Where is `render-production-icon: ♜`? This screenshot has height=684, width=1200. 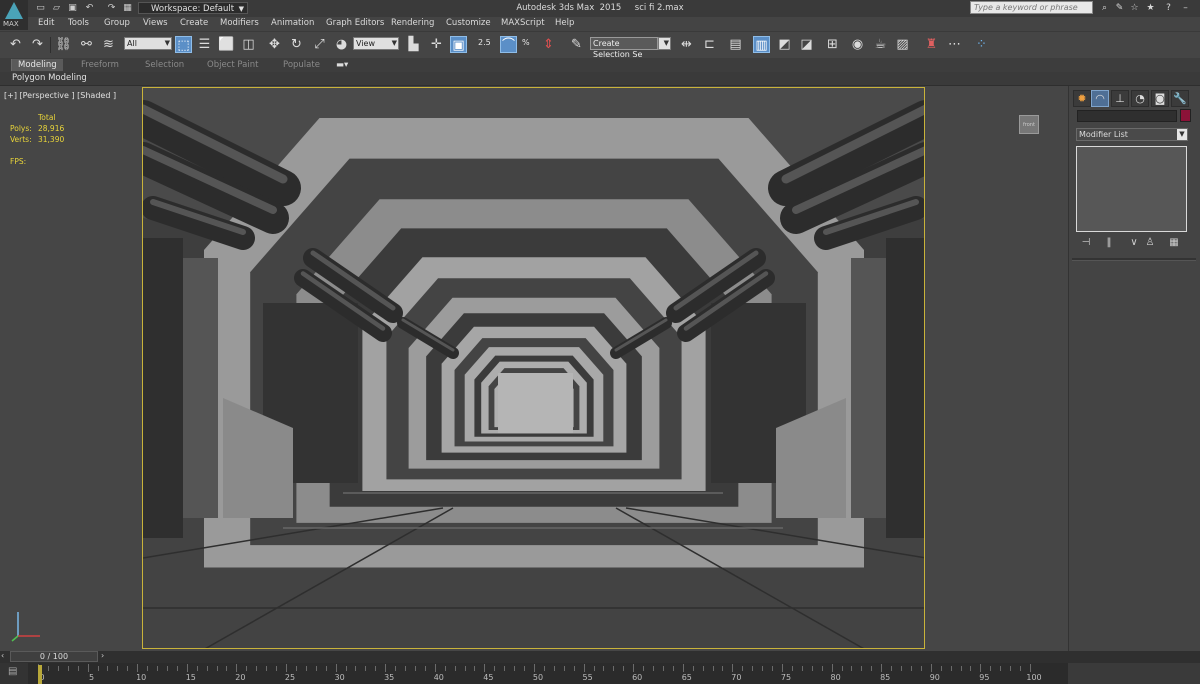
render-production-icon: ♜ is located at coordinates (931, 44).